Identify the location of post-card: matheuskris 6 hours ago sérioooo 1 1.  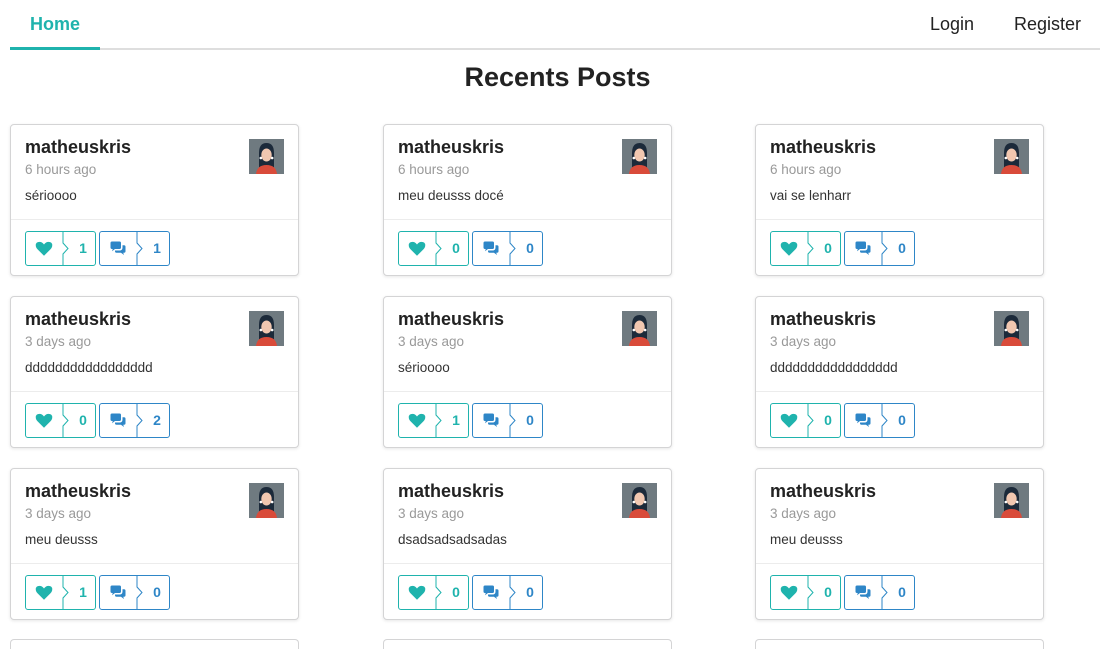
(154, 200).